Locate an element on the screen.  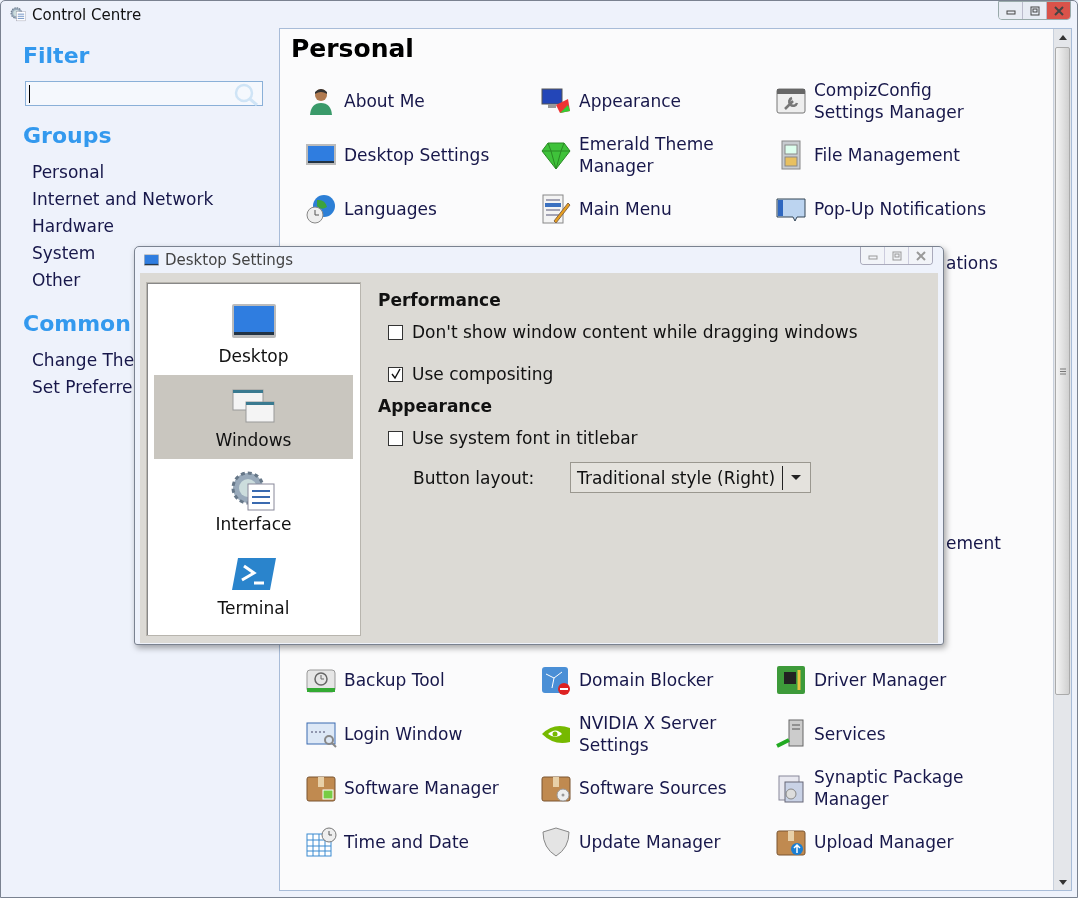
gem-icon is located at coordinates (556, 155).